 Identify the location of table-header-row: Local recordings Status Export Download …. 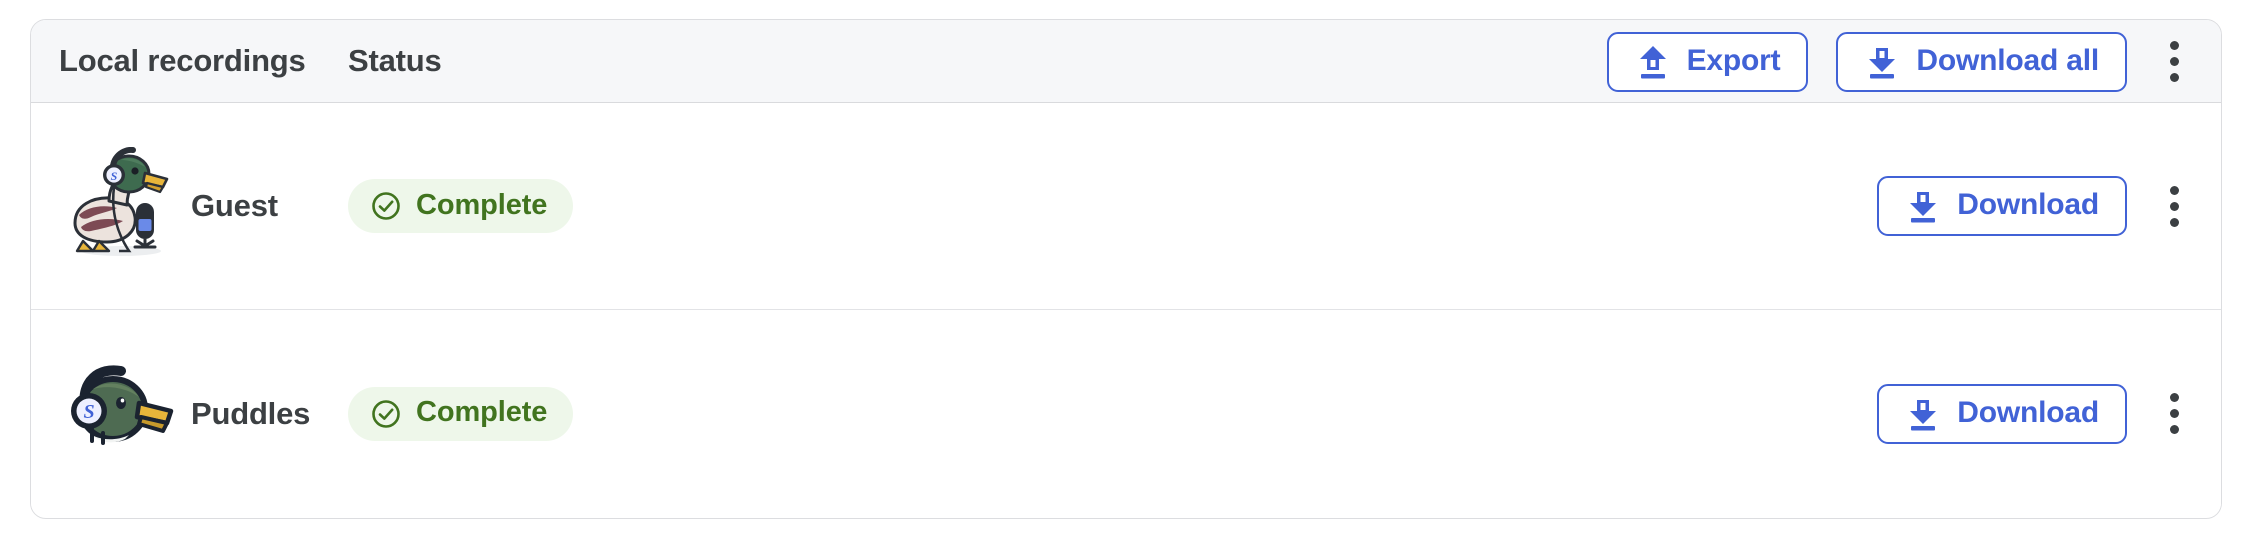
(1126, 61).